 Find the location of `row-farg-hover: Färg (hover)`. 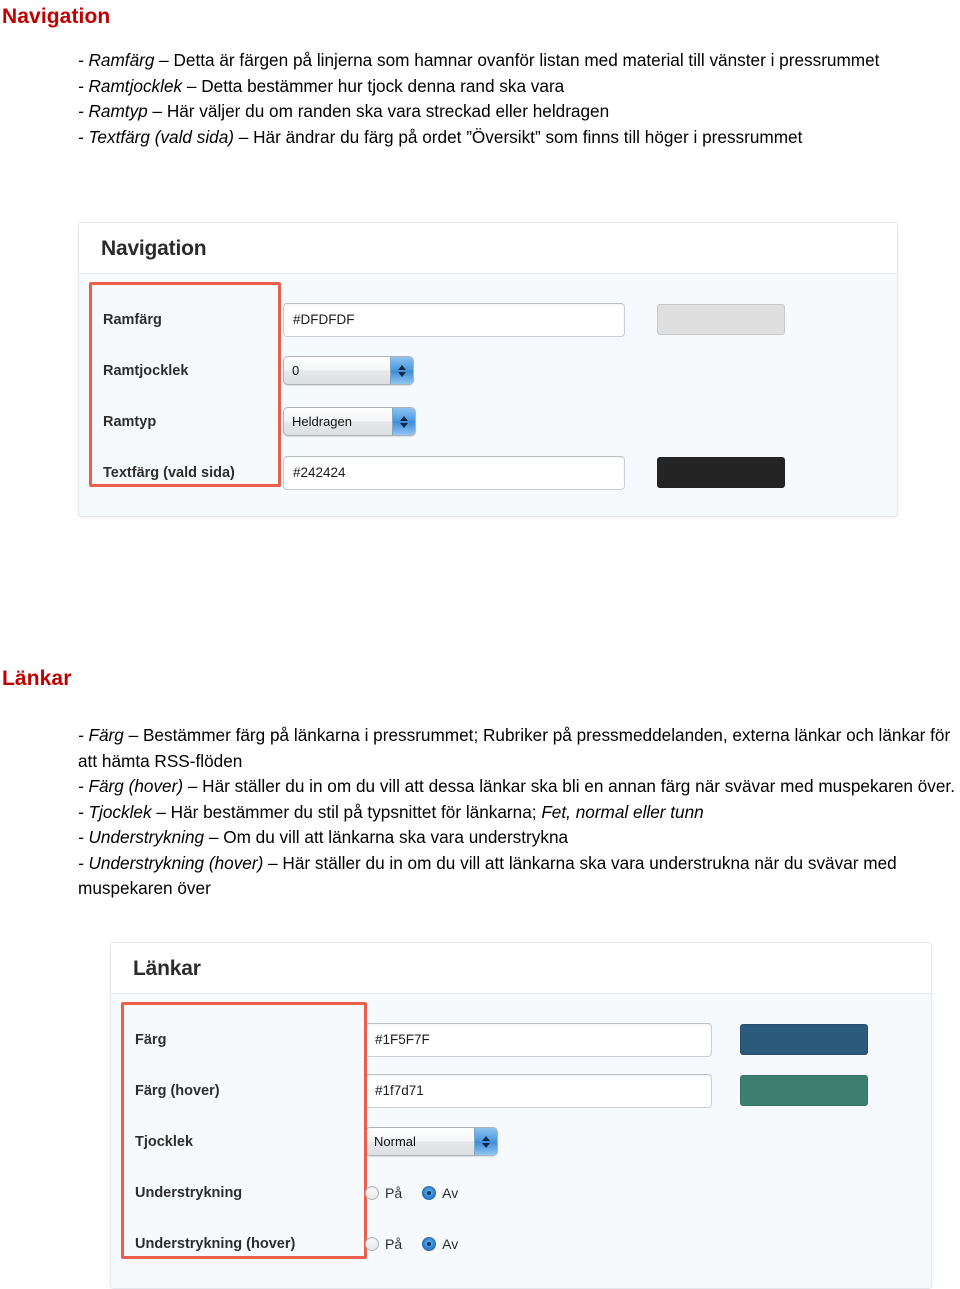

row-farg-hover: Färg (hover) is located at coordinates (521, 1090).